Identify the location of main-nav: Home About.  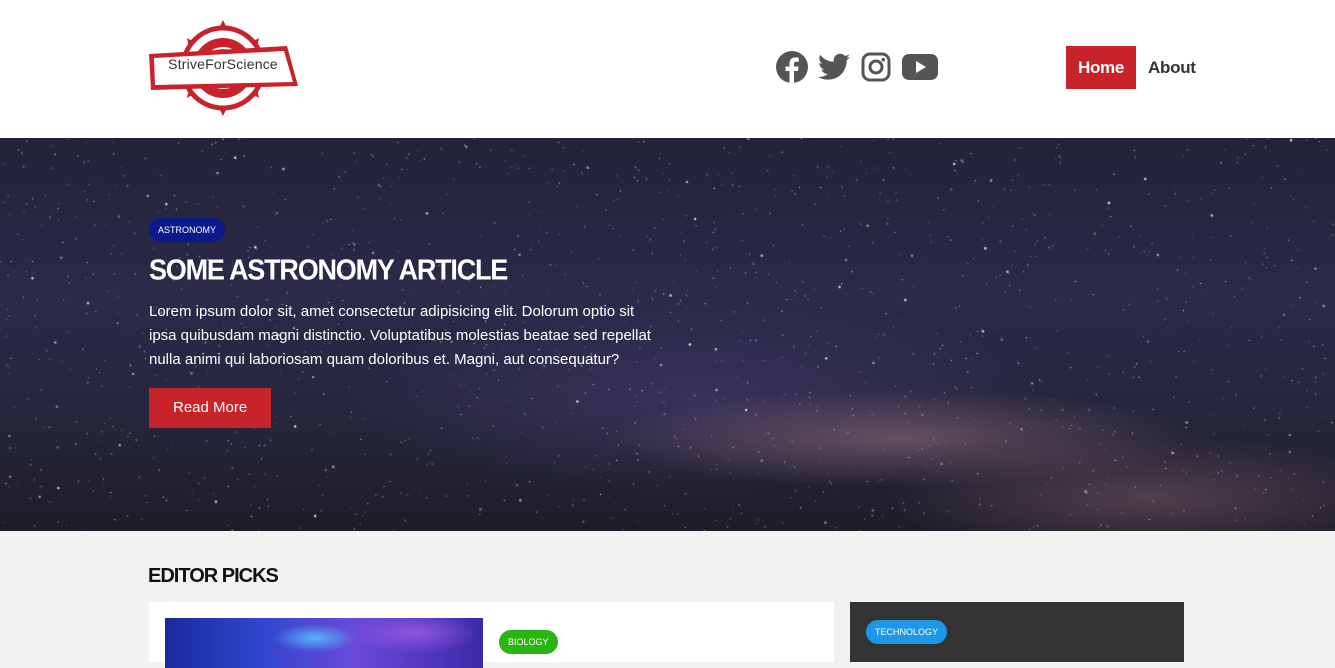
(1131, 67).